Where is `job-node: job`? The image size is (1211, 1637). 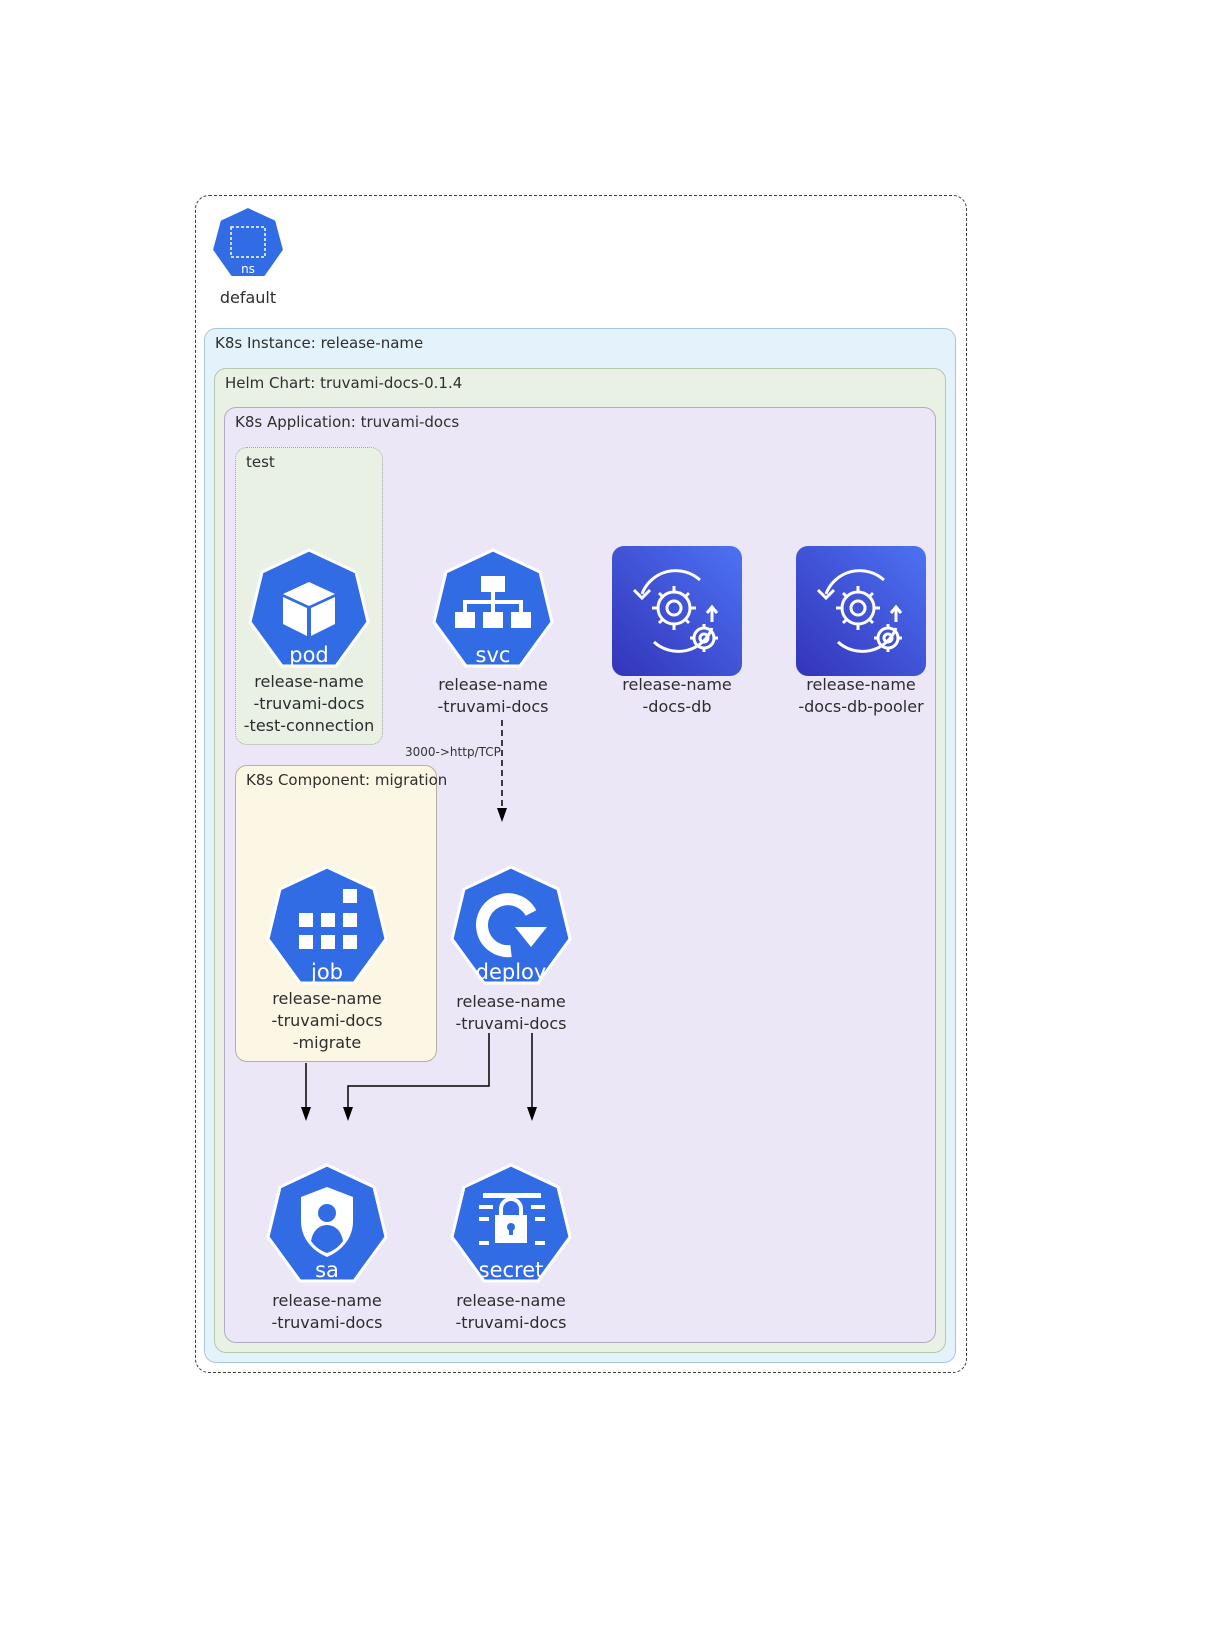 job-node: job is located at coordinates (327, 927).